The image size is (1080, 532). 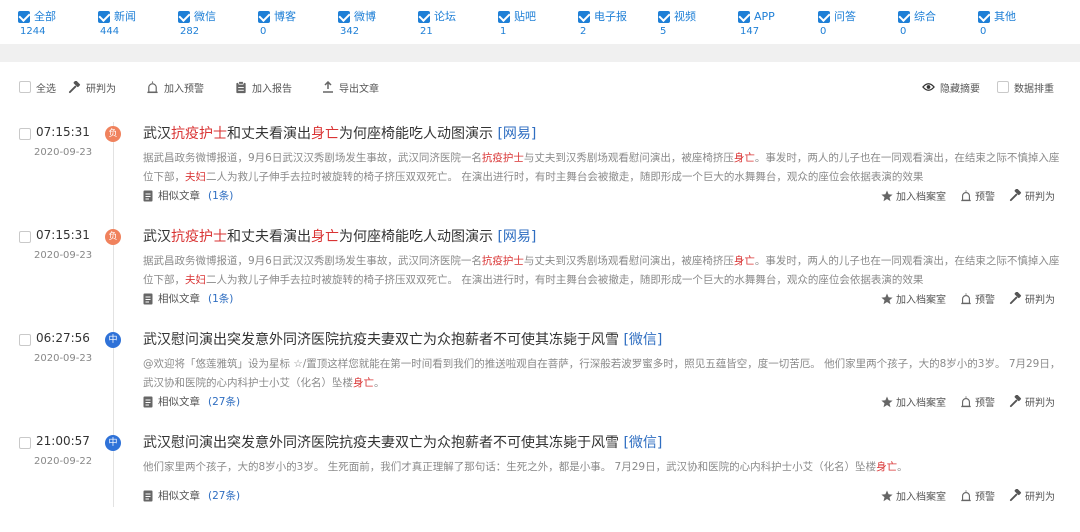 What do you see at coordinates (685, 16) in the screenshot?
I see `category-label: 视频` at bounding box center [685, 16].